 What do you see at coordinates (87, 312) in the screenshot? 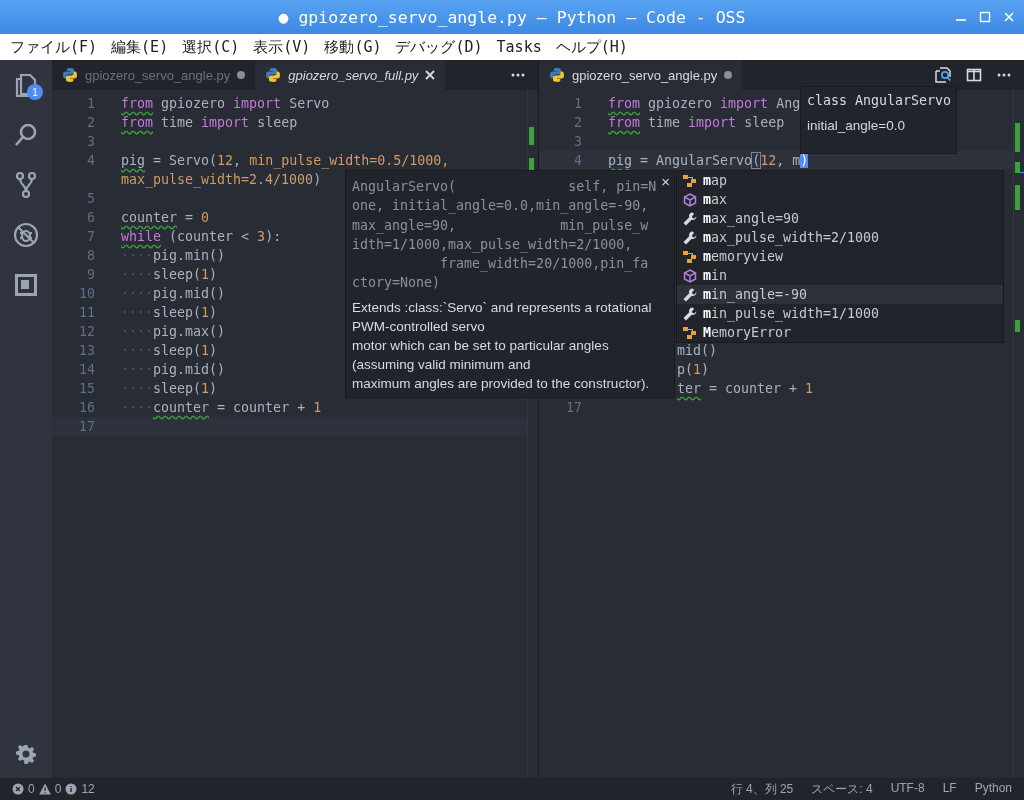
I see `line-number: 11` at bounding box center [87, 312].